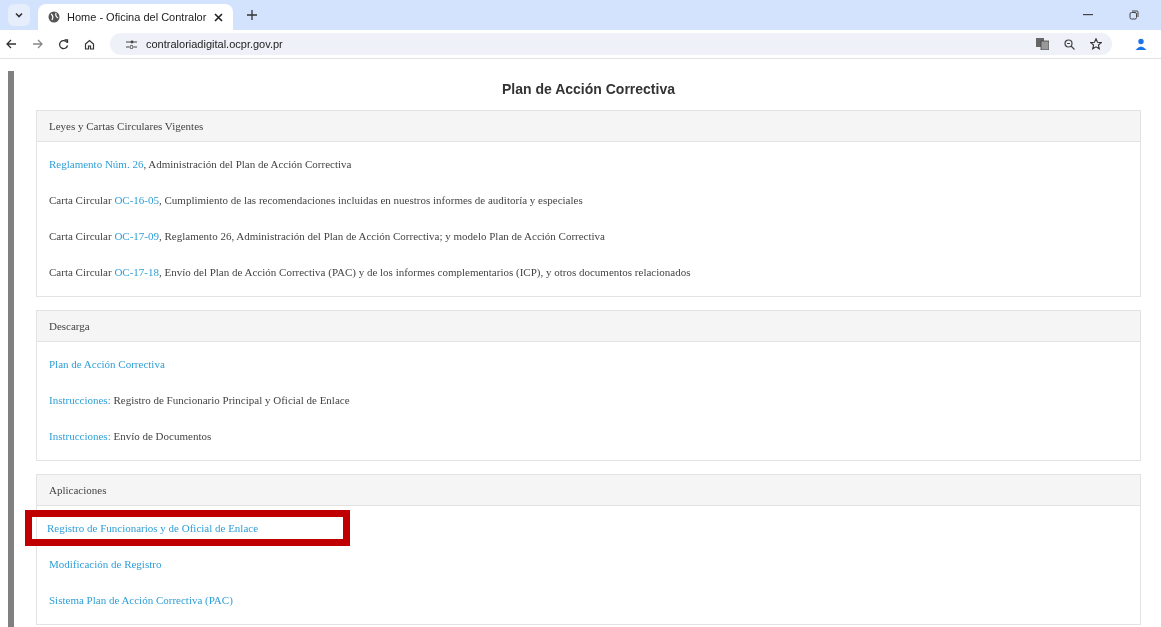 This screenshot has height=627, width=1161. What do you see at coordinates (130, 436) in the screenshot?
I see `document-entry: Instrucciones: Envío de Documentos` at bounding box center [130, 436].